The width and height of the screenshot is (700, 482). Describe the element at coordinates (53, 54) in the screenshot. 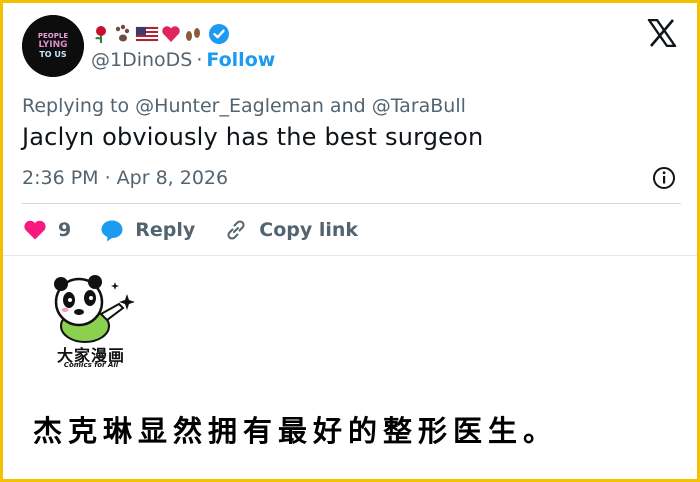

I see `avatar-text-3: TO US` at that location.